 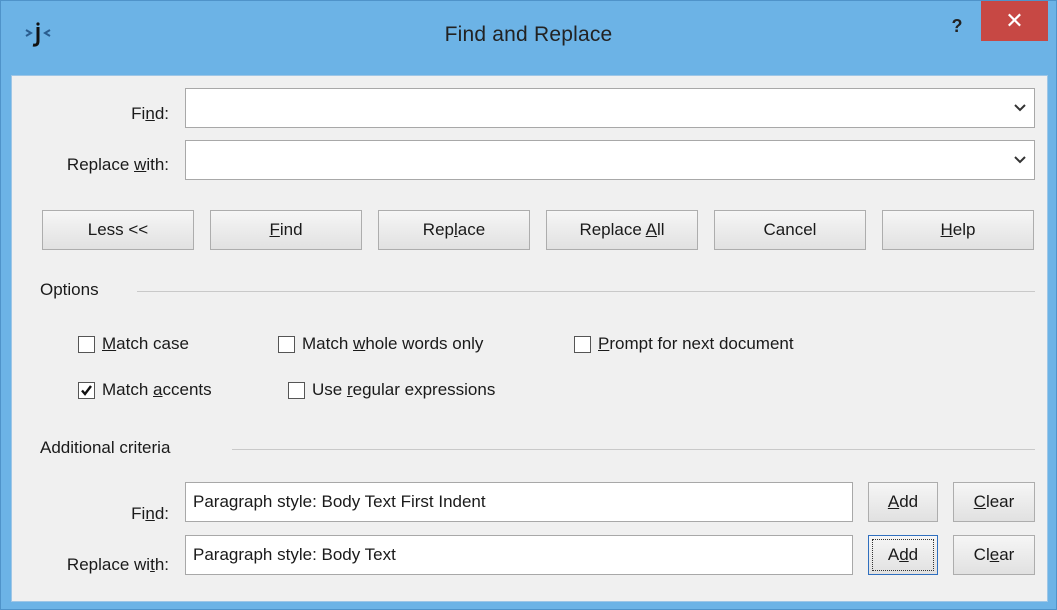 I want to click on help-title-button: ?, so click(x=957, y=26).